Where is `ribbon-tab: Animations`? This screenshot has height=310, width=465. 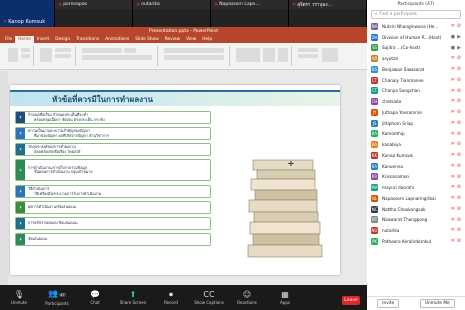
ribbon-tab: Animations is located at coordinates (117, 39).